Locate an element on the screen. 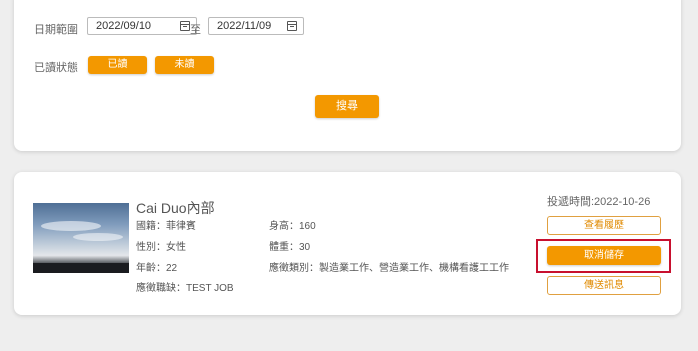 The height and width of the screenshot is (351, 698). view-resume-button: 查看履歷 is located at coordinates (604, 225).